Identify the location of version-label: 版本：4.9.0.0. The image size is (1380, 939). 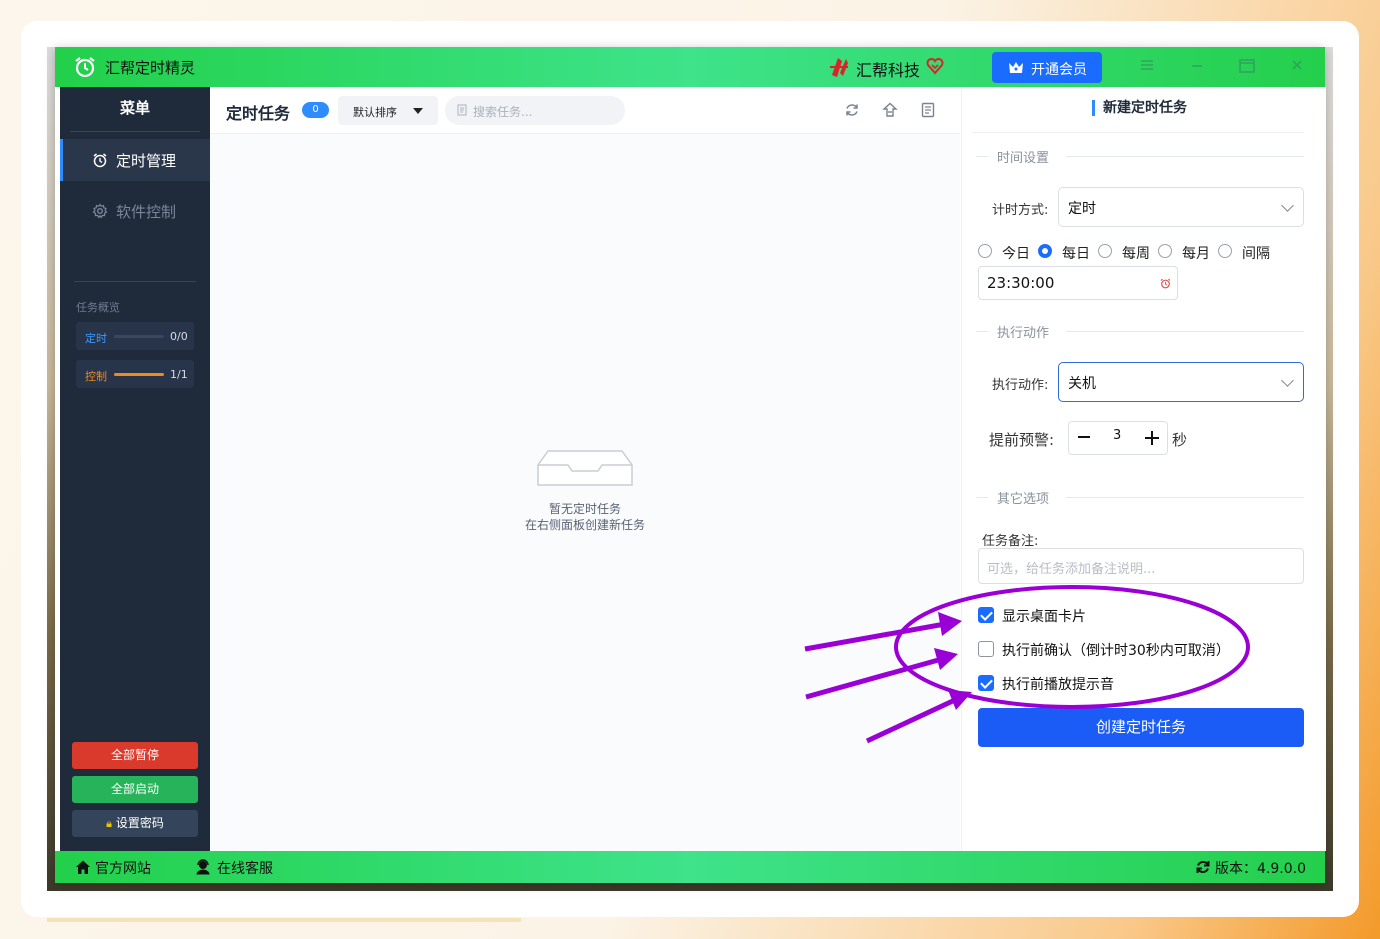
(1260, 869).